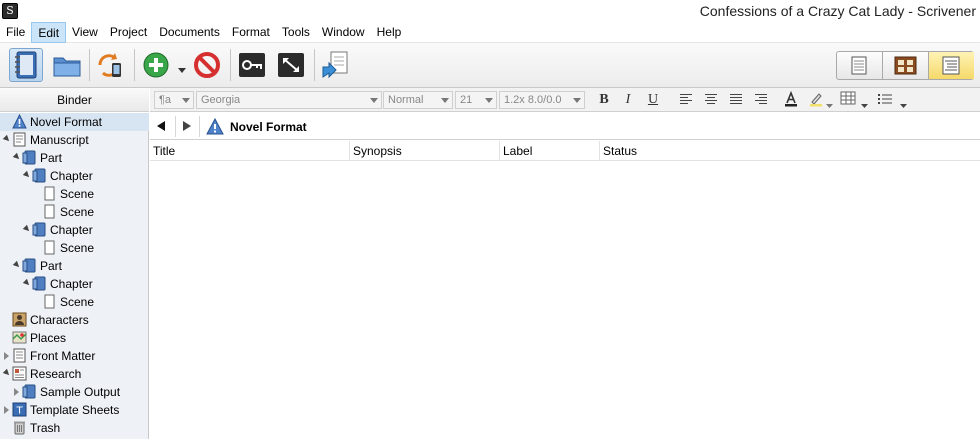  Describe the element at coordinates (864, 105) in the screenshot. I see `table-dropdown-chevron-icon` at that location.